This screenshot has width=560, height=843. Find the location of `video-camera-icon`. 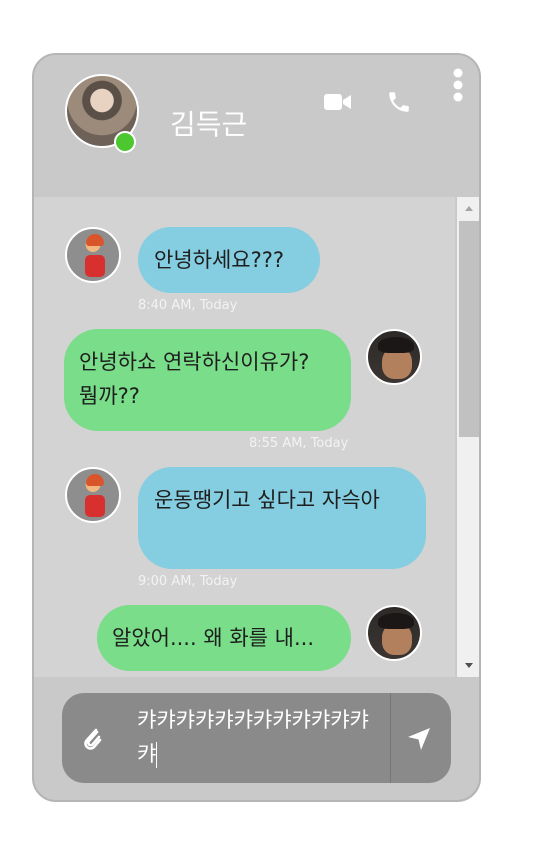

video-camera-icon is located at coordinates (338, 104).